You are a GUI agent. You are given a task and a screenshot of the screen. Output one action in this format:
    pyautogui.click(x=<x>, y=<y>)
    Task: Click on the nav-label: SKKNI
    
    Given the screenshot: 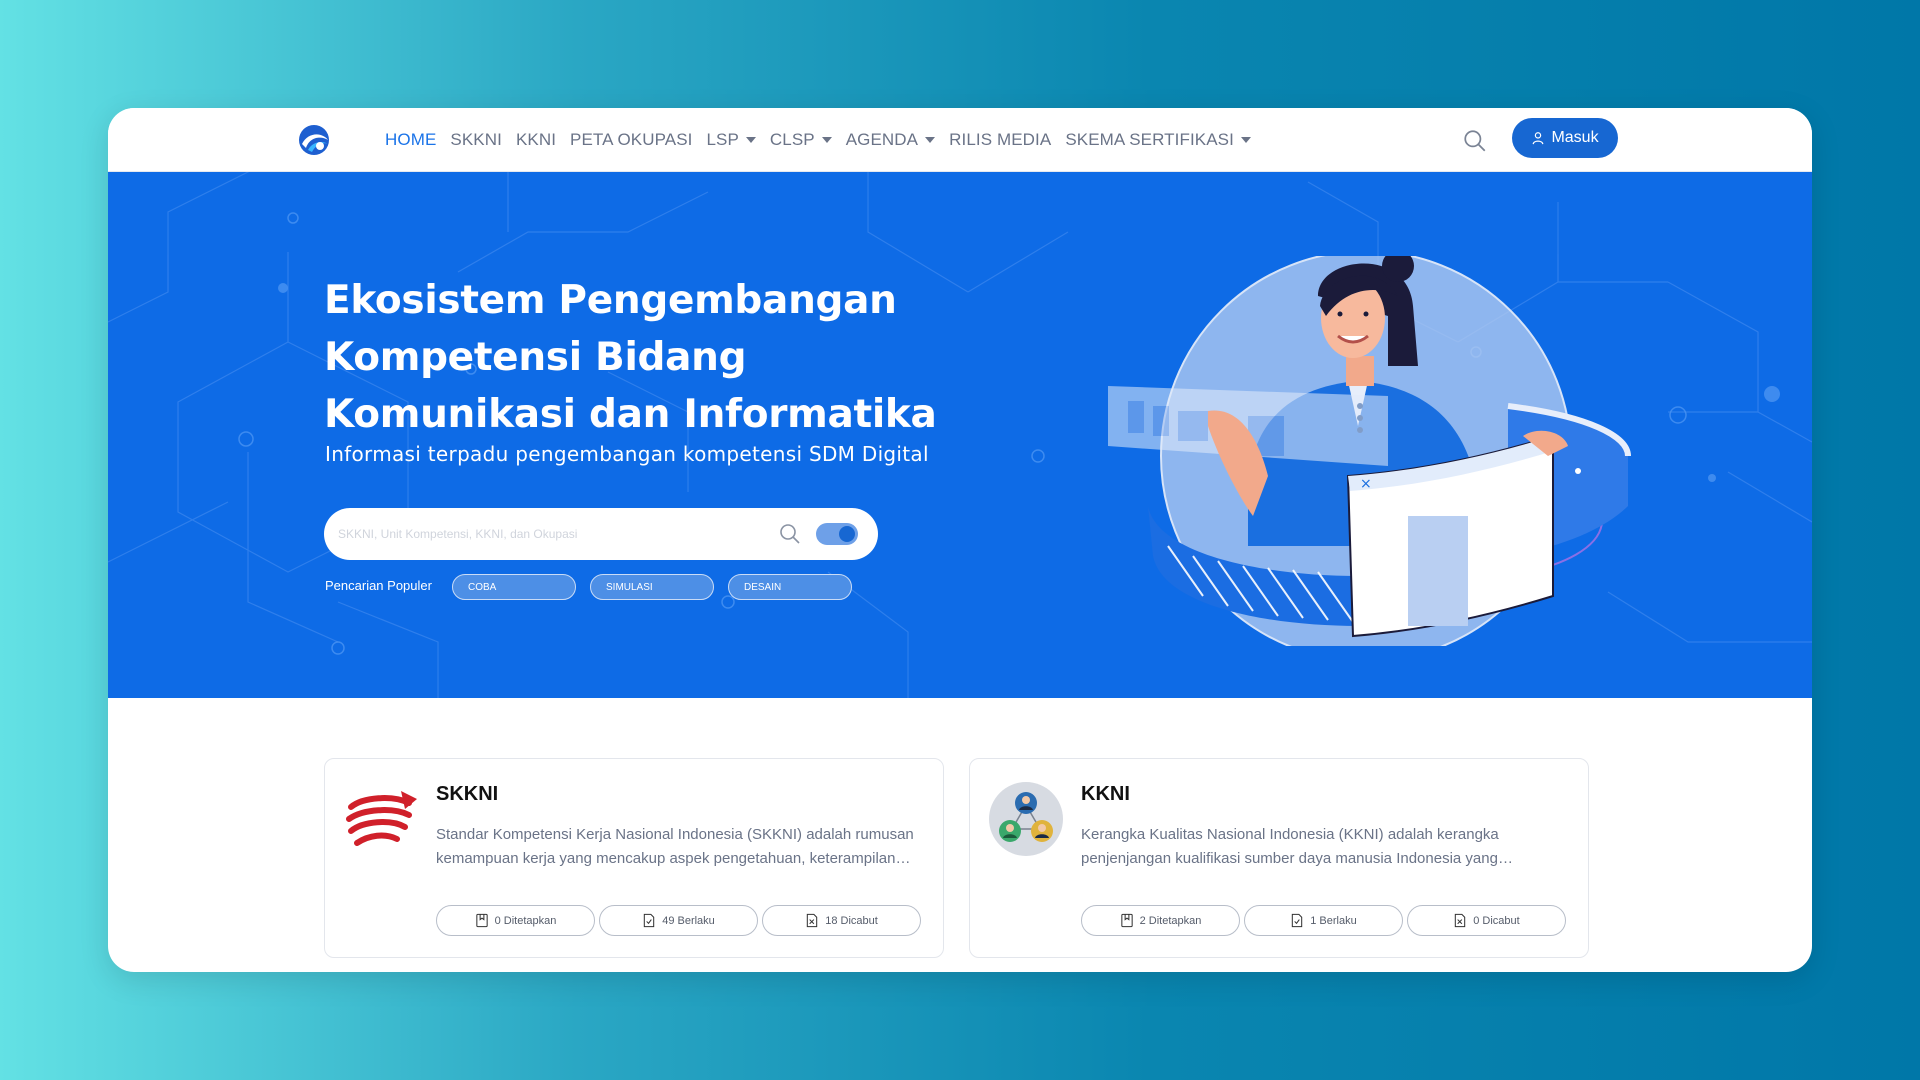 What is the action you would take?
    pyautogui.click(x=476, y=139)
    